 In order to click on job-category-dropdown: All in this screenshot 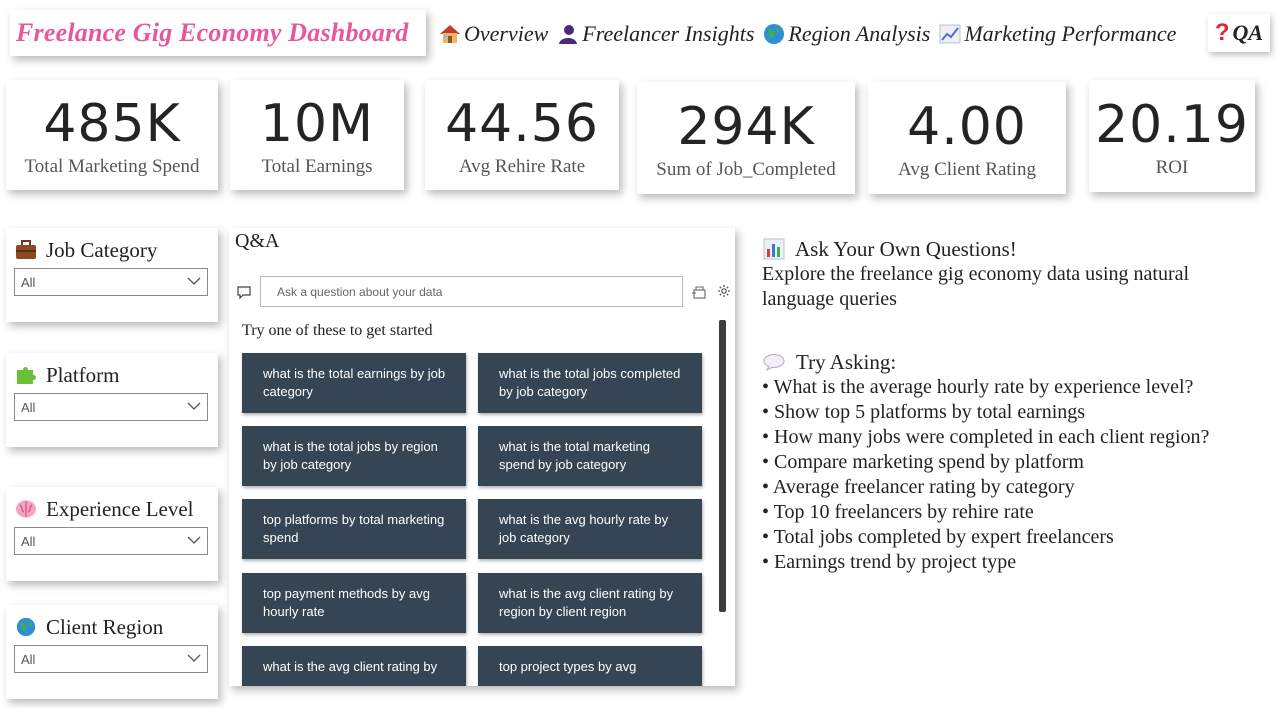, I will do `click(111, 282)`.